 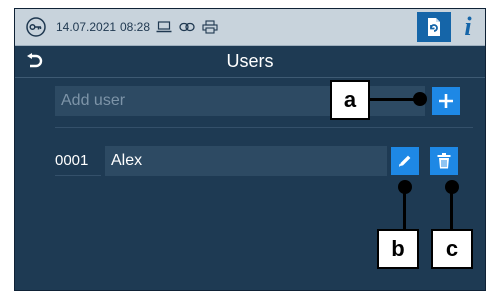 I want to click on key-icon, so click(x=36, y=27).